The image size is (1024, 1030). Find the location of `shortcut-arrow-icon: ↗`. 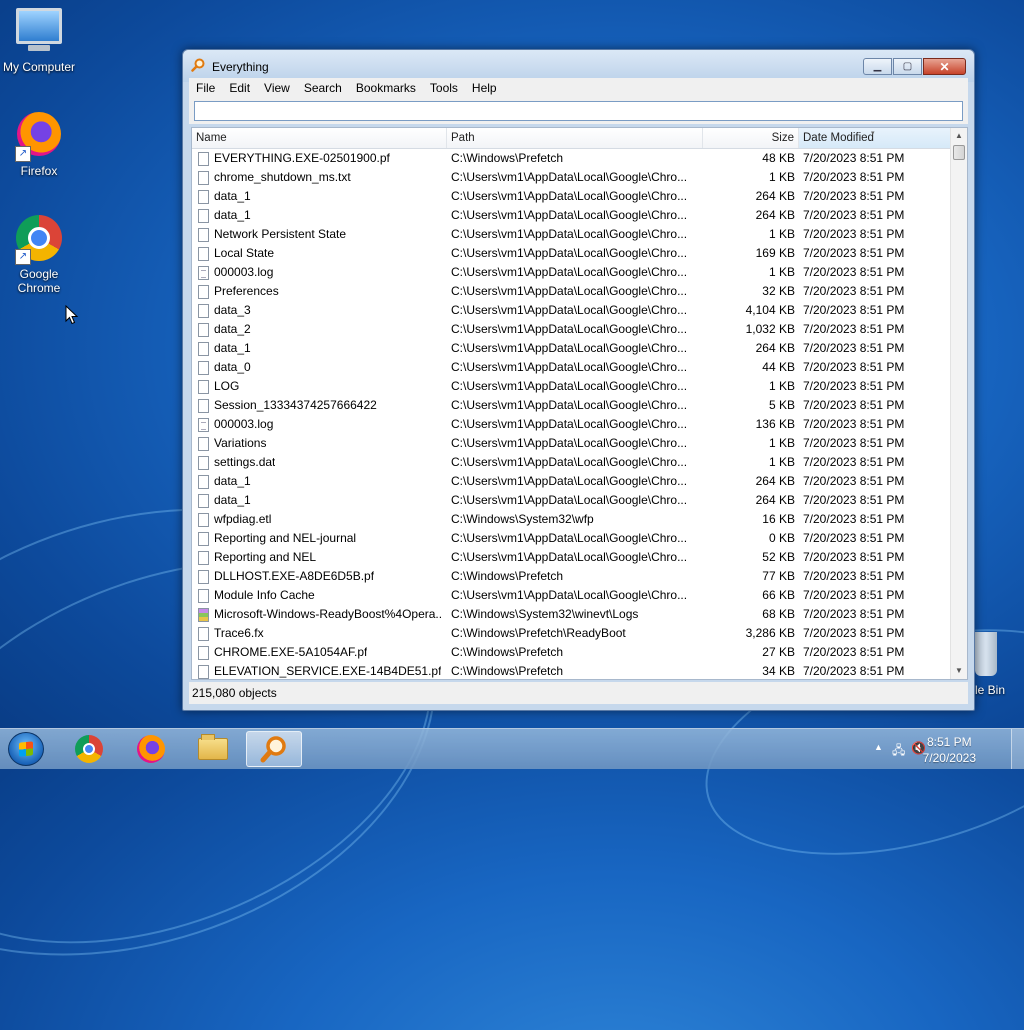

shortcut-arrow-icon: ↗ is located at coordinates (23, 257).